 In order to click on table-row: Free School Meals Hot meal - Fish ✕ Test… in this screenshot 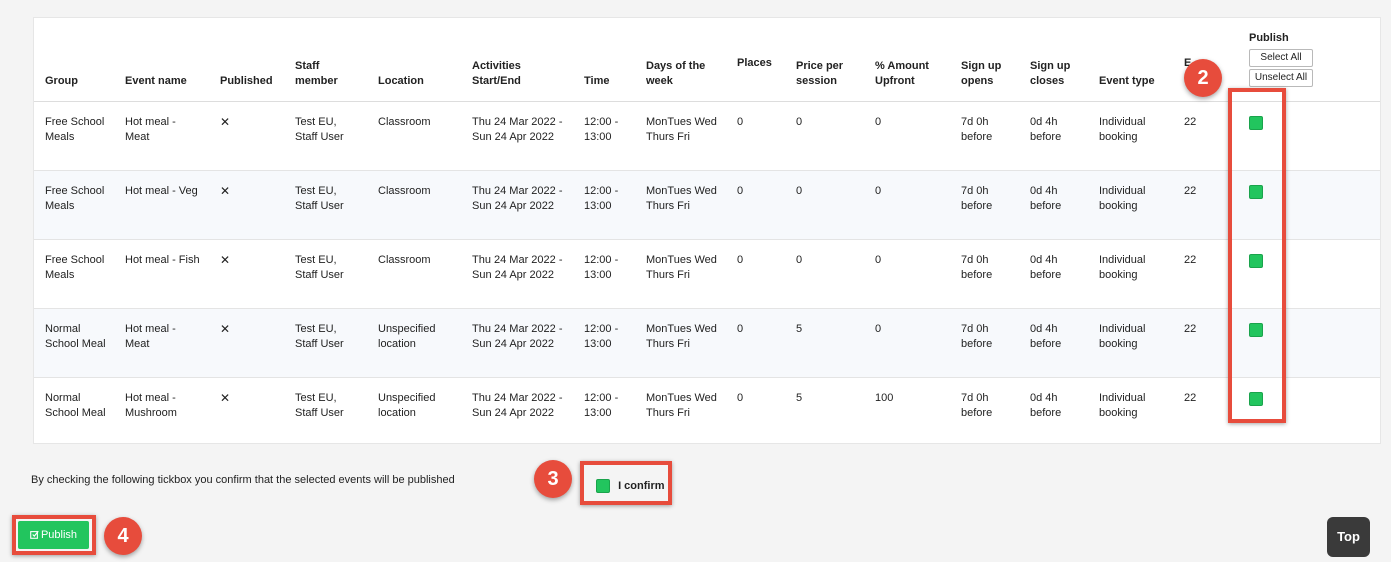, I will do `click(707, 274)`.